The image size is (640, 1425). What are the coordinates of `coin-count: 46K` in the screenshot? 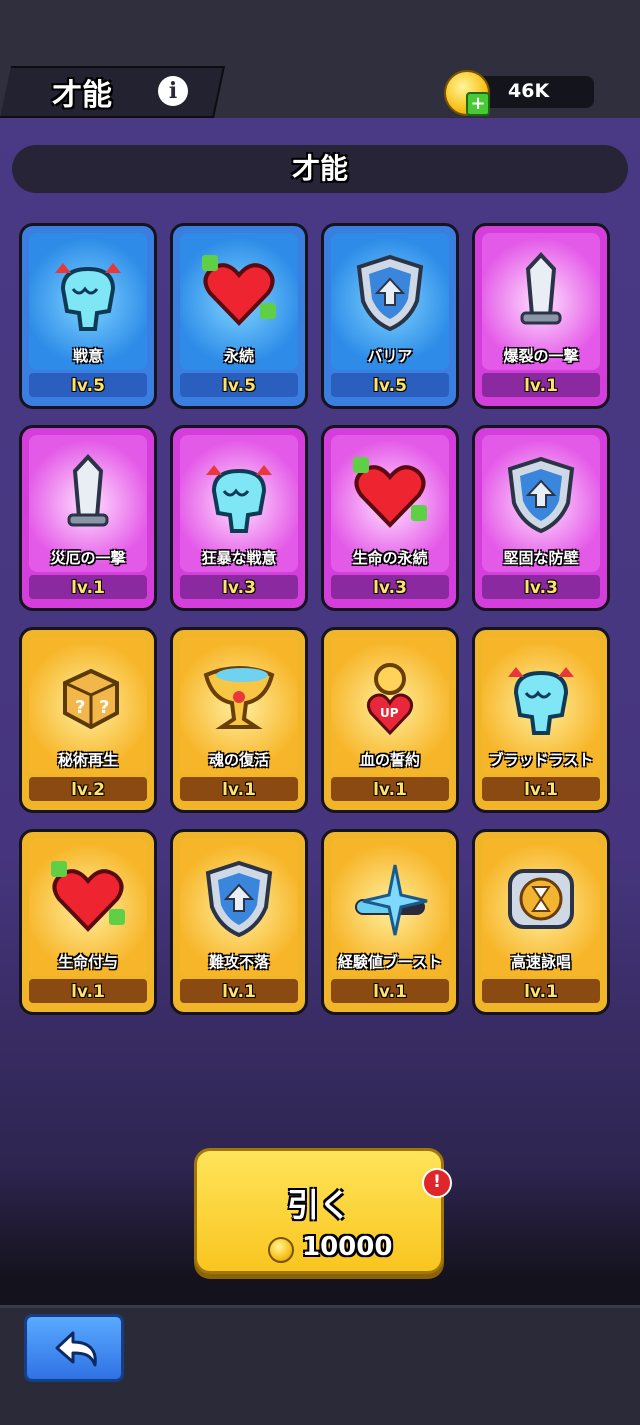 It's located at (529, 91).